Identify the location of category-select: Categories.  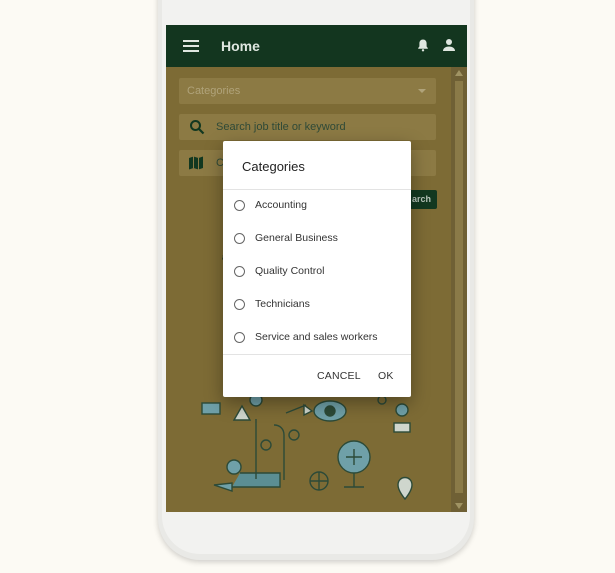
(307, 91).